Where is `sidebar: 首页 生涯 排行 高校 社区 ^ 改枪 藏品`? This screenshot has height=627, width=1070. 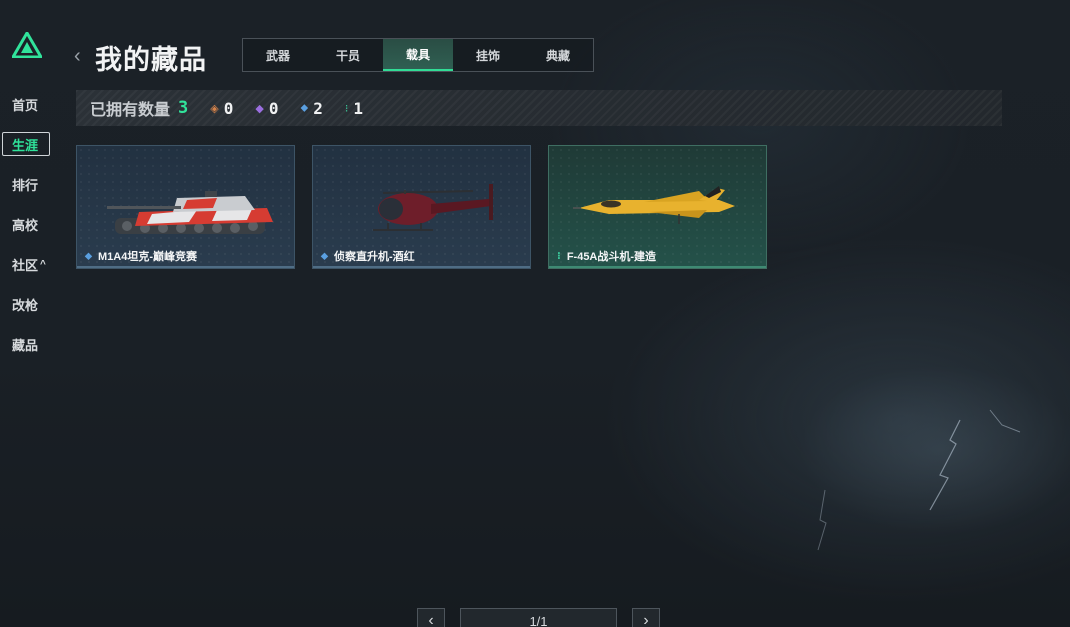 sidebar: 首页 生涯 排行 高校 社区 ^ 改枪 藏品 is located at coordinates (28, 313).